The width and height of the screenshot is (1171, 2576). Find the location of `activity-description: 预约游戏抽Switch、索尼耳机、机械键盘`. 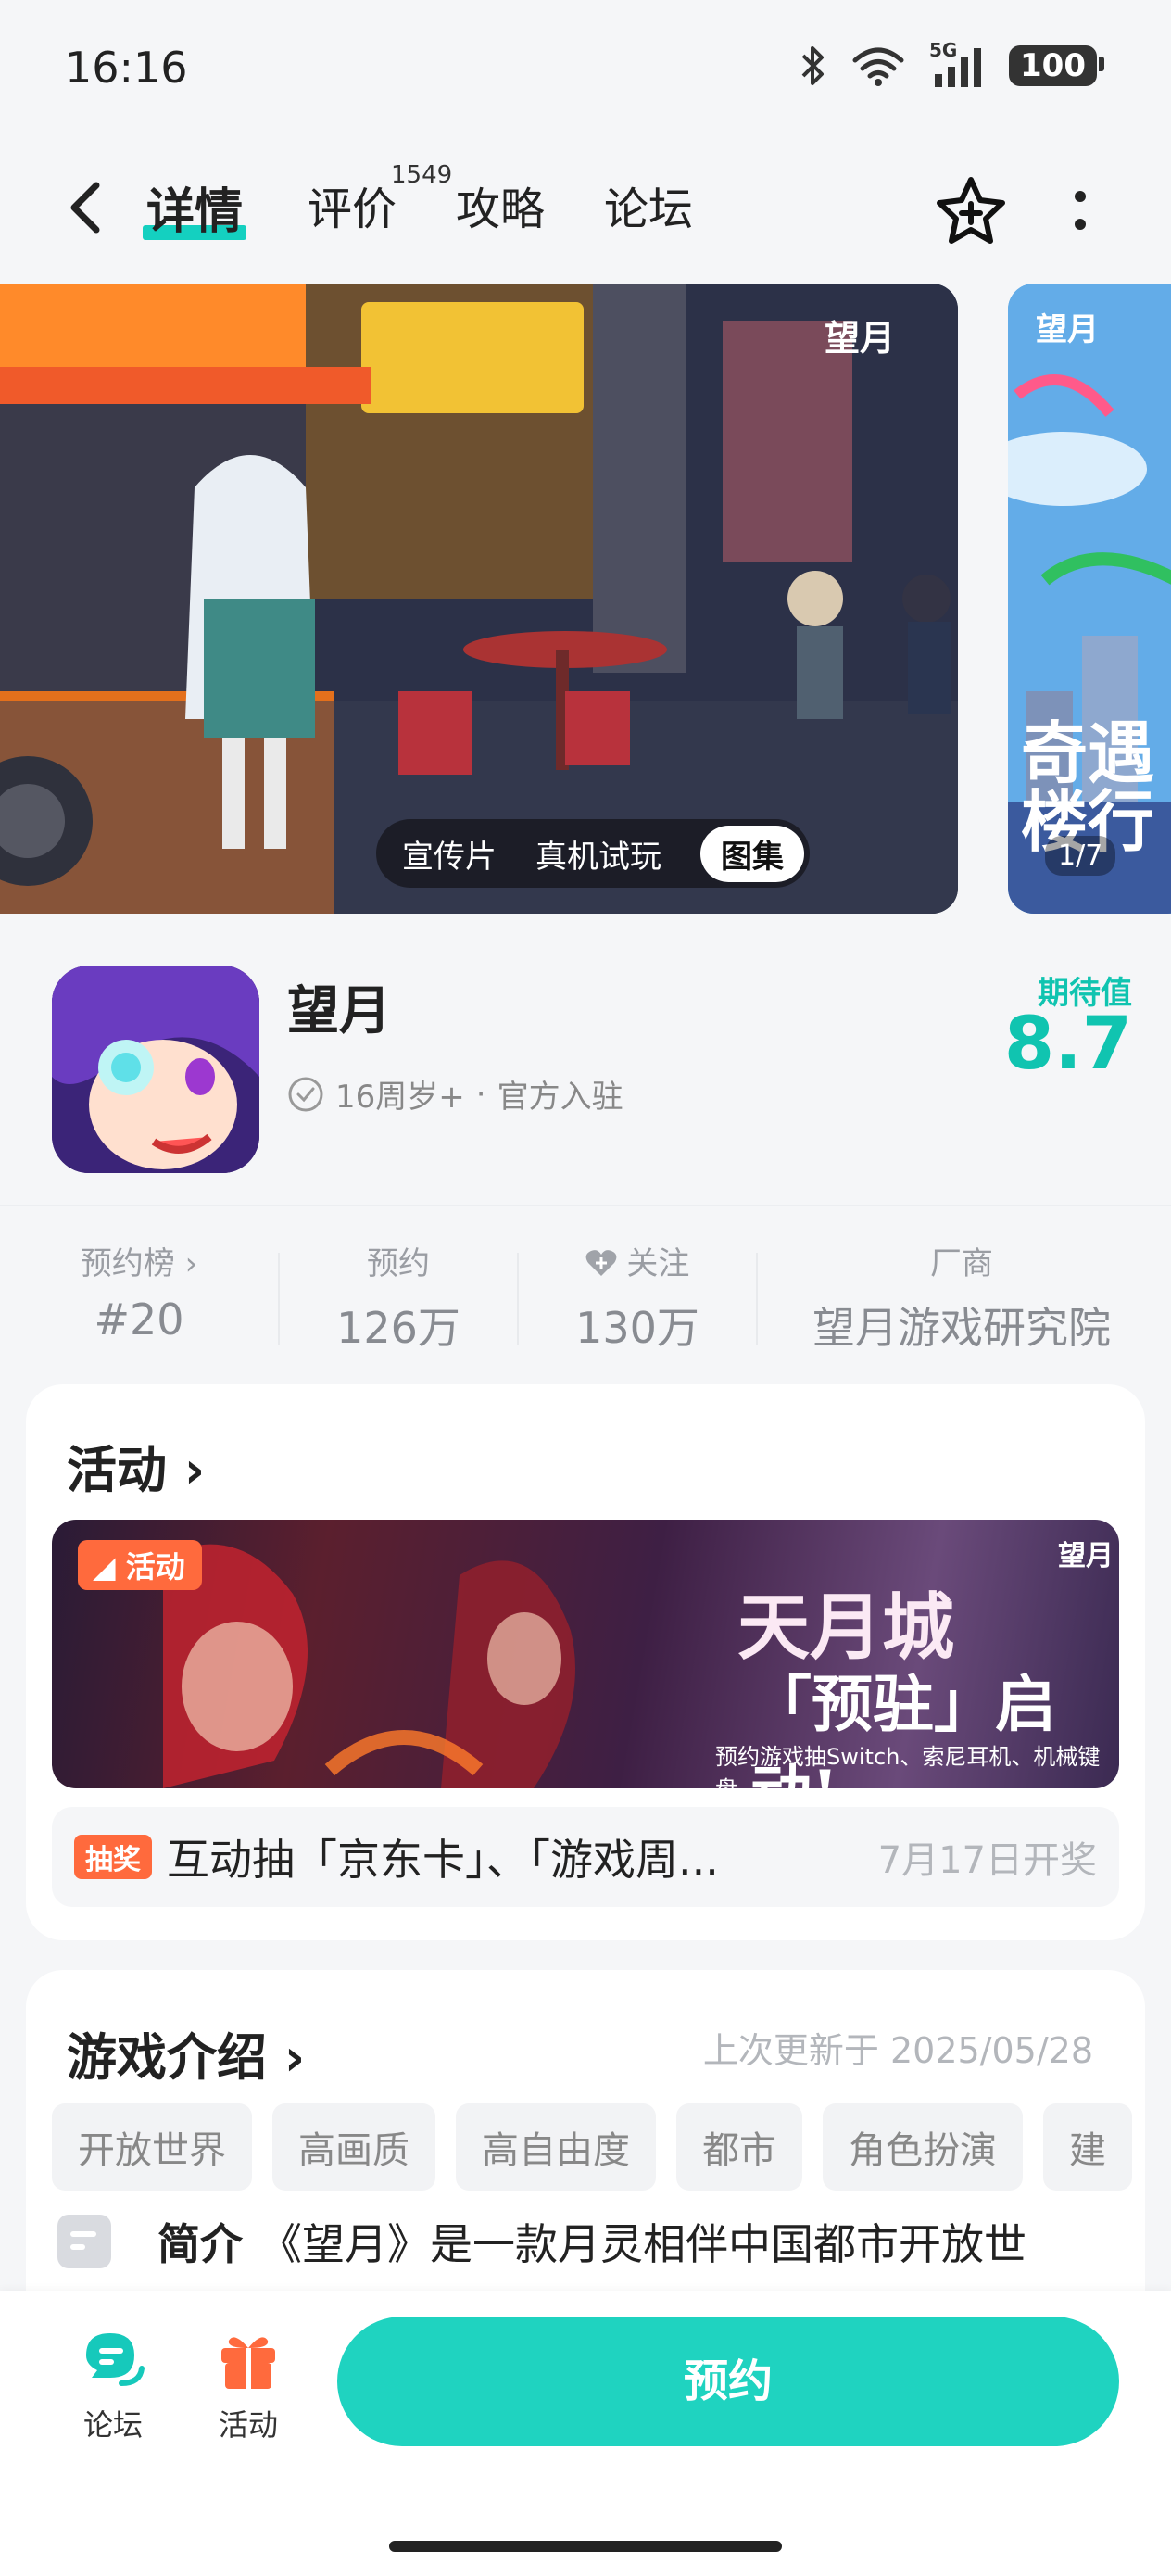

activity-description: 预约游戏抽Switch、索尼耳机、机械键盘 is located at coordinates (908, 1766).